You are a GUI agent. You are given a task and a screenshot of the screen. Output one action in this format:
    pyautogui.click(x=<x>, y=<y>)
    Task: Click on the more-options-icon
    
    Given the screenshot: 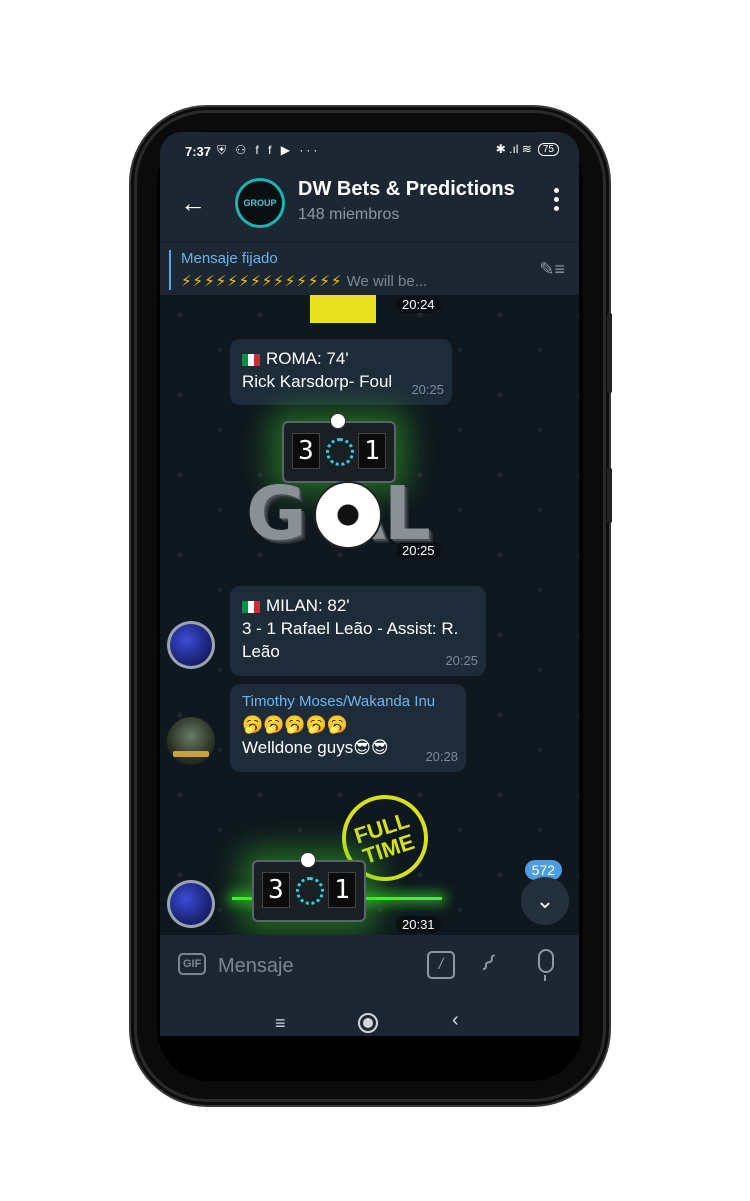 What is the action you would take?
    pyautogui.click(x=556, y=201)
    